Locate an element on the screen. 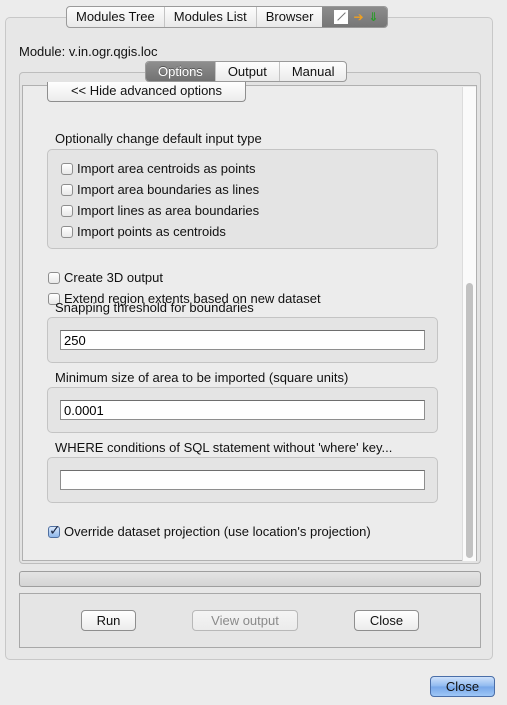  create-3d-checkbox is located at coordinates (54, 277).